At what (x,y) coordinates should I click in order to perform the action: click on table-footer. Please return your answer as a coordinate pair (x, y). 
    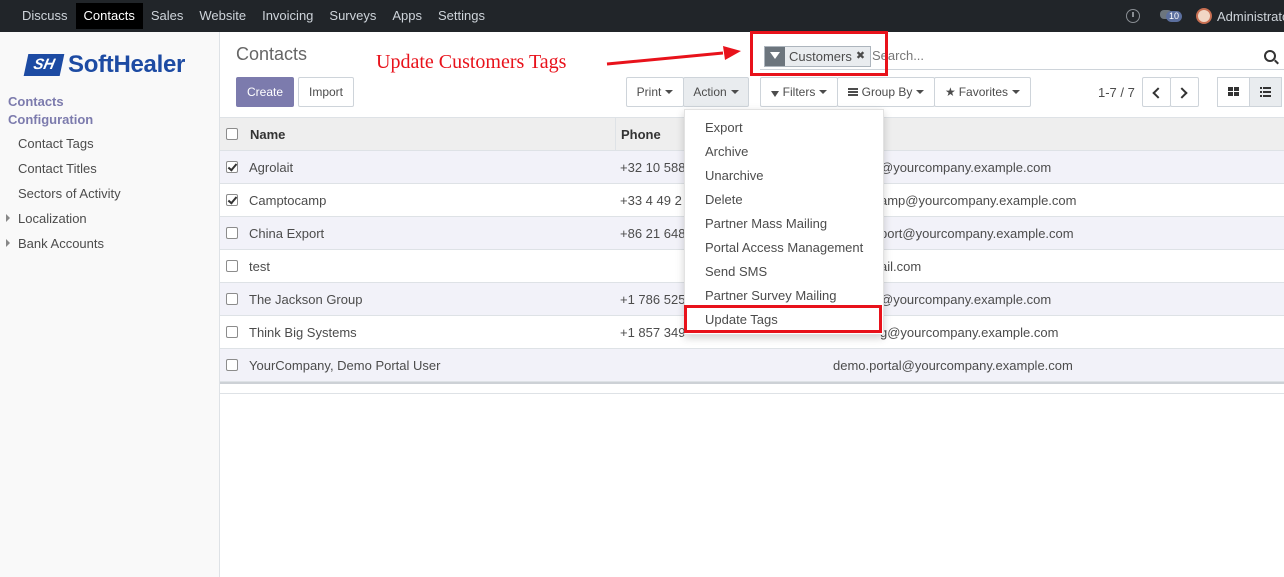
    Looking at the image, I should click on (752, 388).